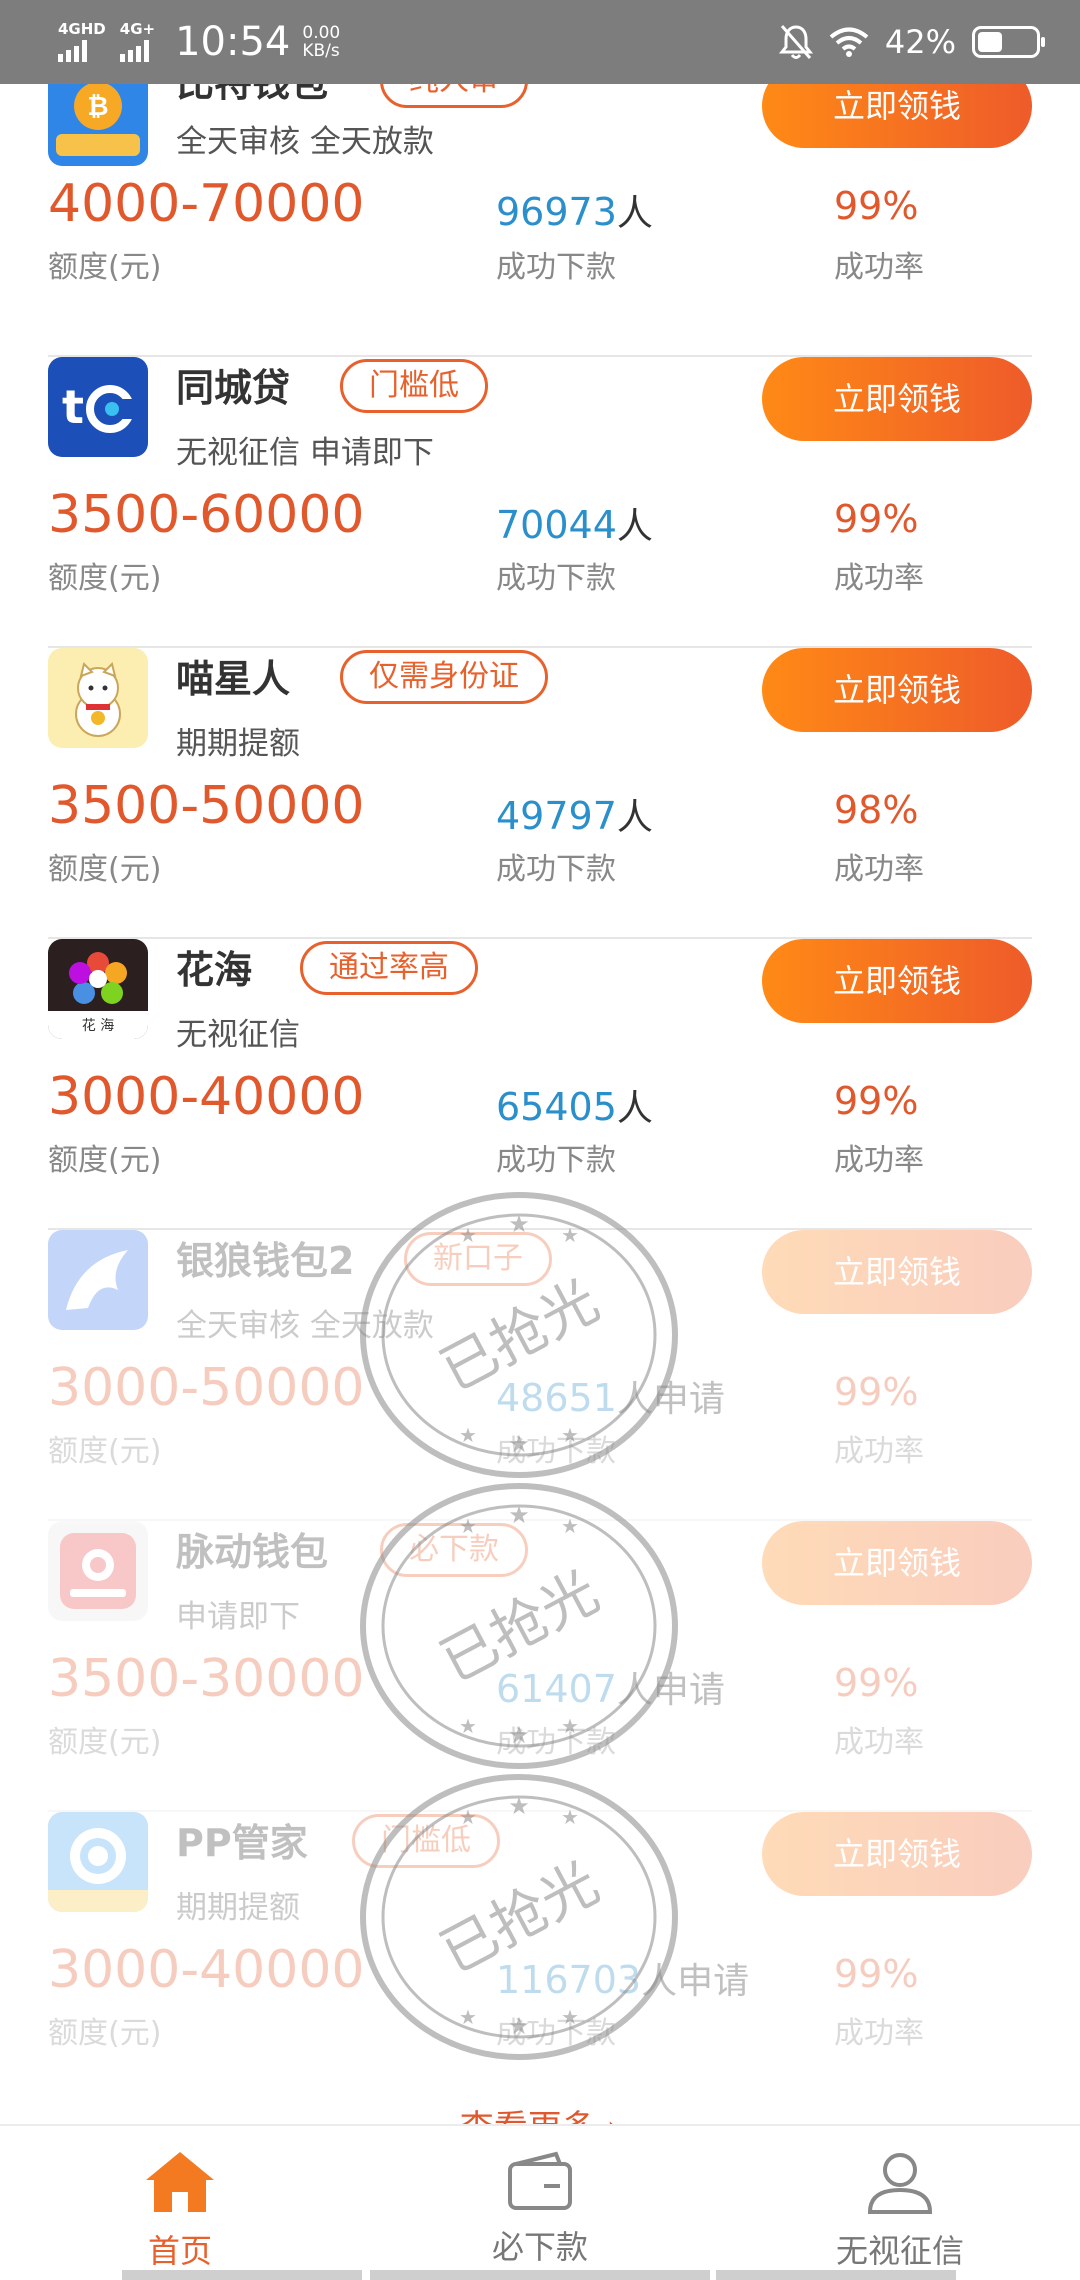 This screenshot has width=1080, height=2280. What do you see at coordinates (252, 95) in the screenshot?
I see `product-name: 比特钱包` at bounding box center [252, 95].